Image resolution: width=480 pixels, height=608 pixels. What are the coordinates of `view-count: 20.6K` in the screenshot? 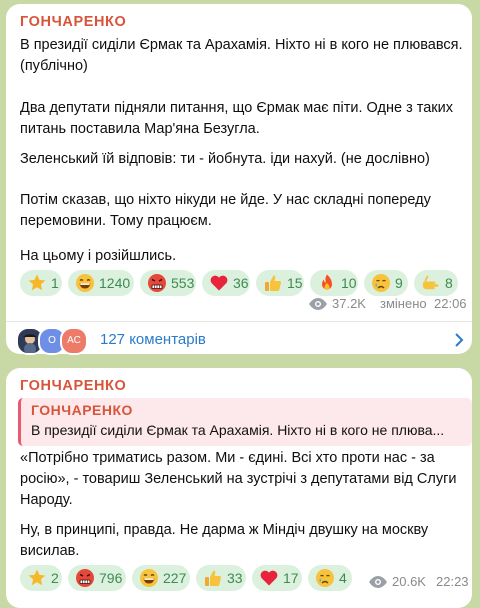 It's located at (409, 581).